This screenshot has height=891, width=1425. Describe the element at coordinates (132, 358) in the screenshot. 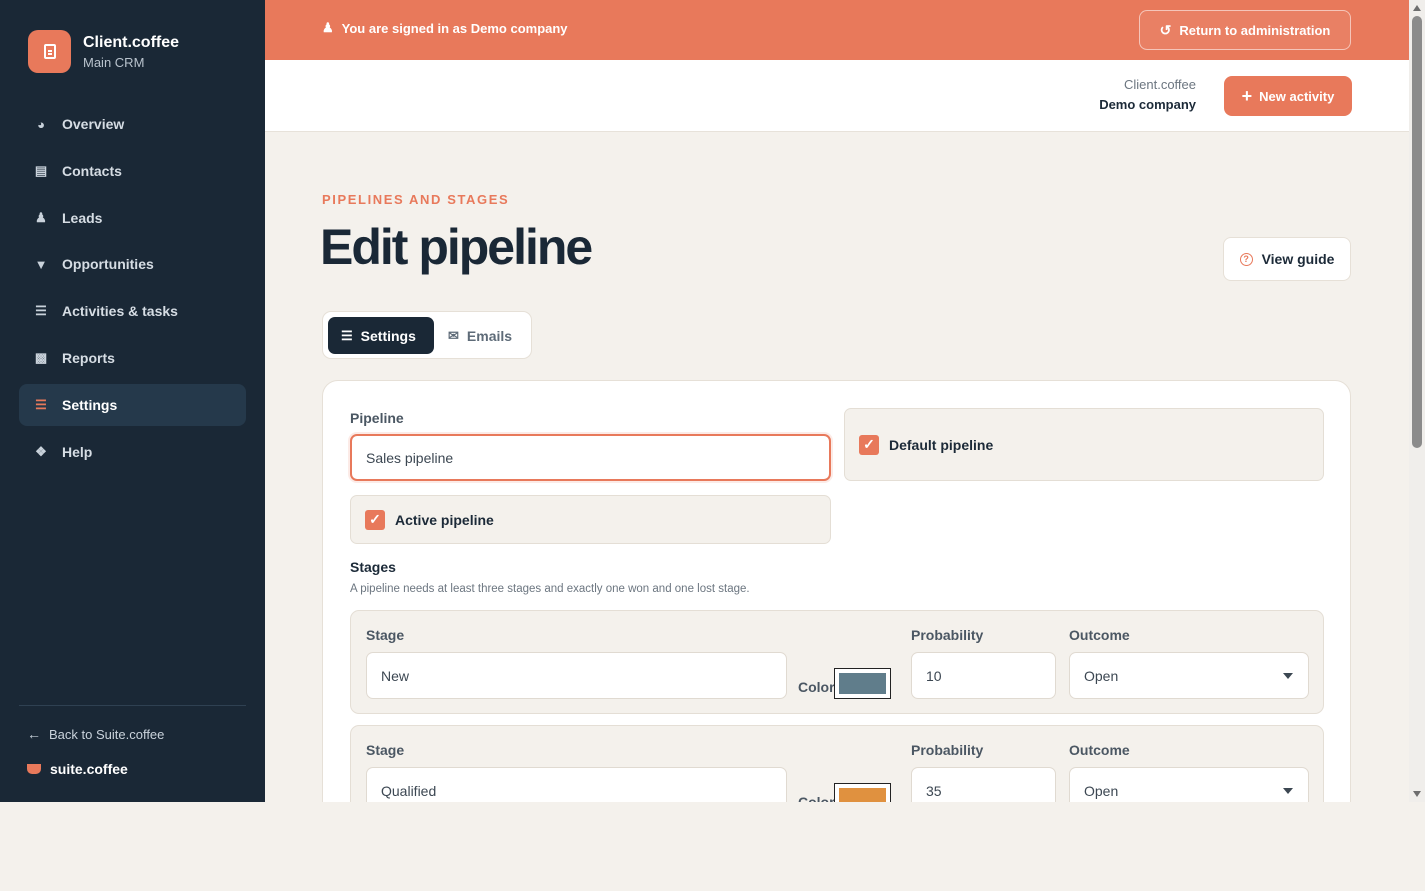

I see `sidebar-item-reports: ▩ Reports` at that location.